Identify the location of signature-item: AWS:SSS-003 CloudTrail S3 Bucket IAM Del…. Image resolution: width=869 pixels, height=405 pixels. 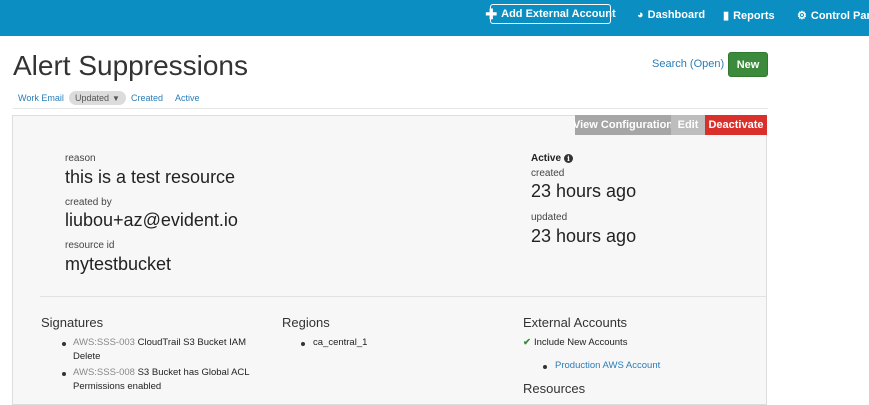
(168, 350).